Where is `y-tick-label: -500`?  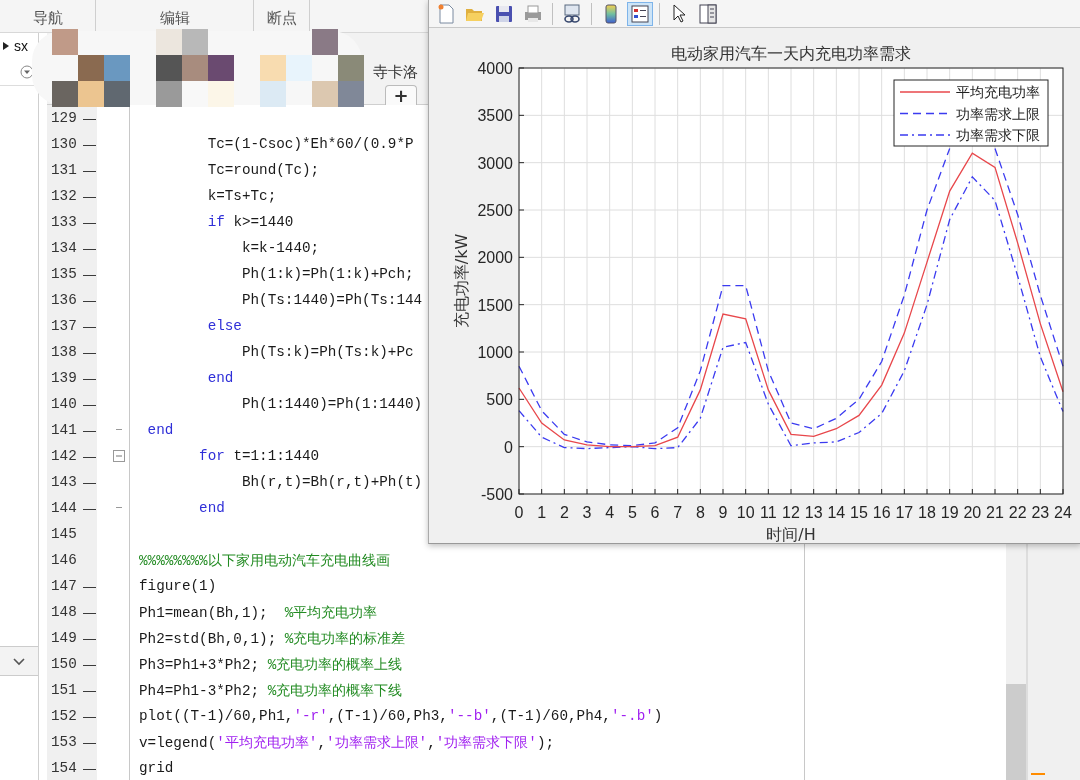 y-tick-label: -500 is located at coordinates (496, 494).